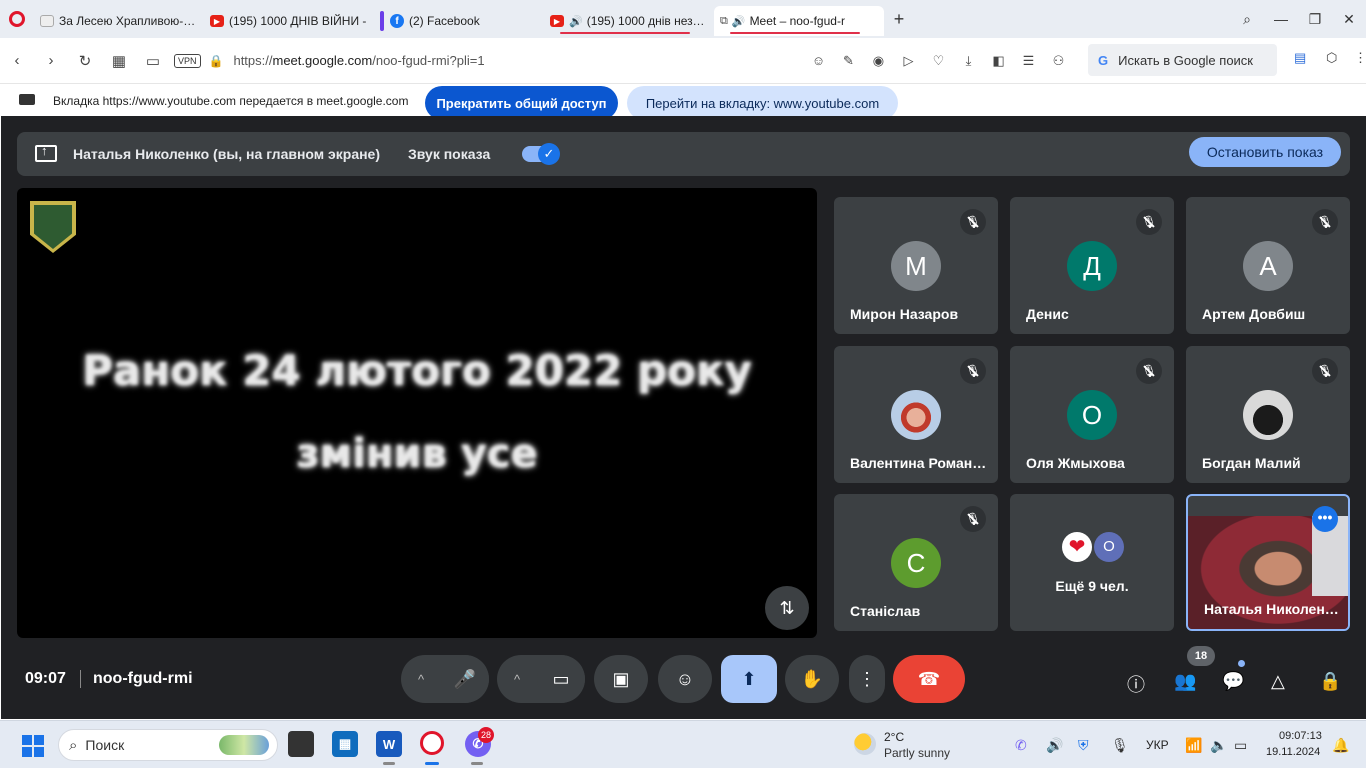 The width and height of the screenshot is (1366, 768). What do you see at coordinates (1300, 736) in the screenshot?
I see `clock-time: 09:07:13` at bounding box center [1300, 736].